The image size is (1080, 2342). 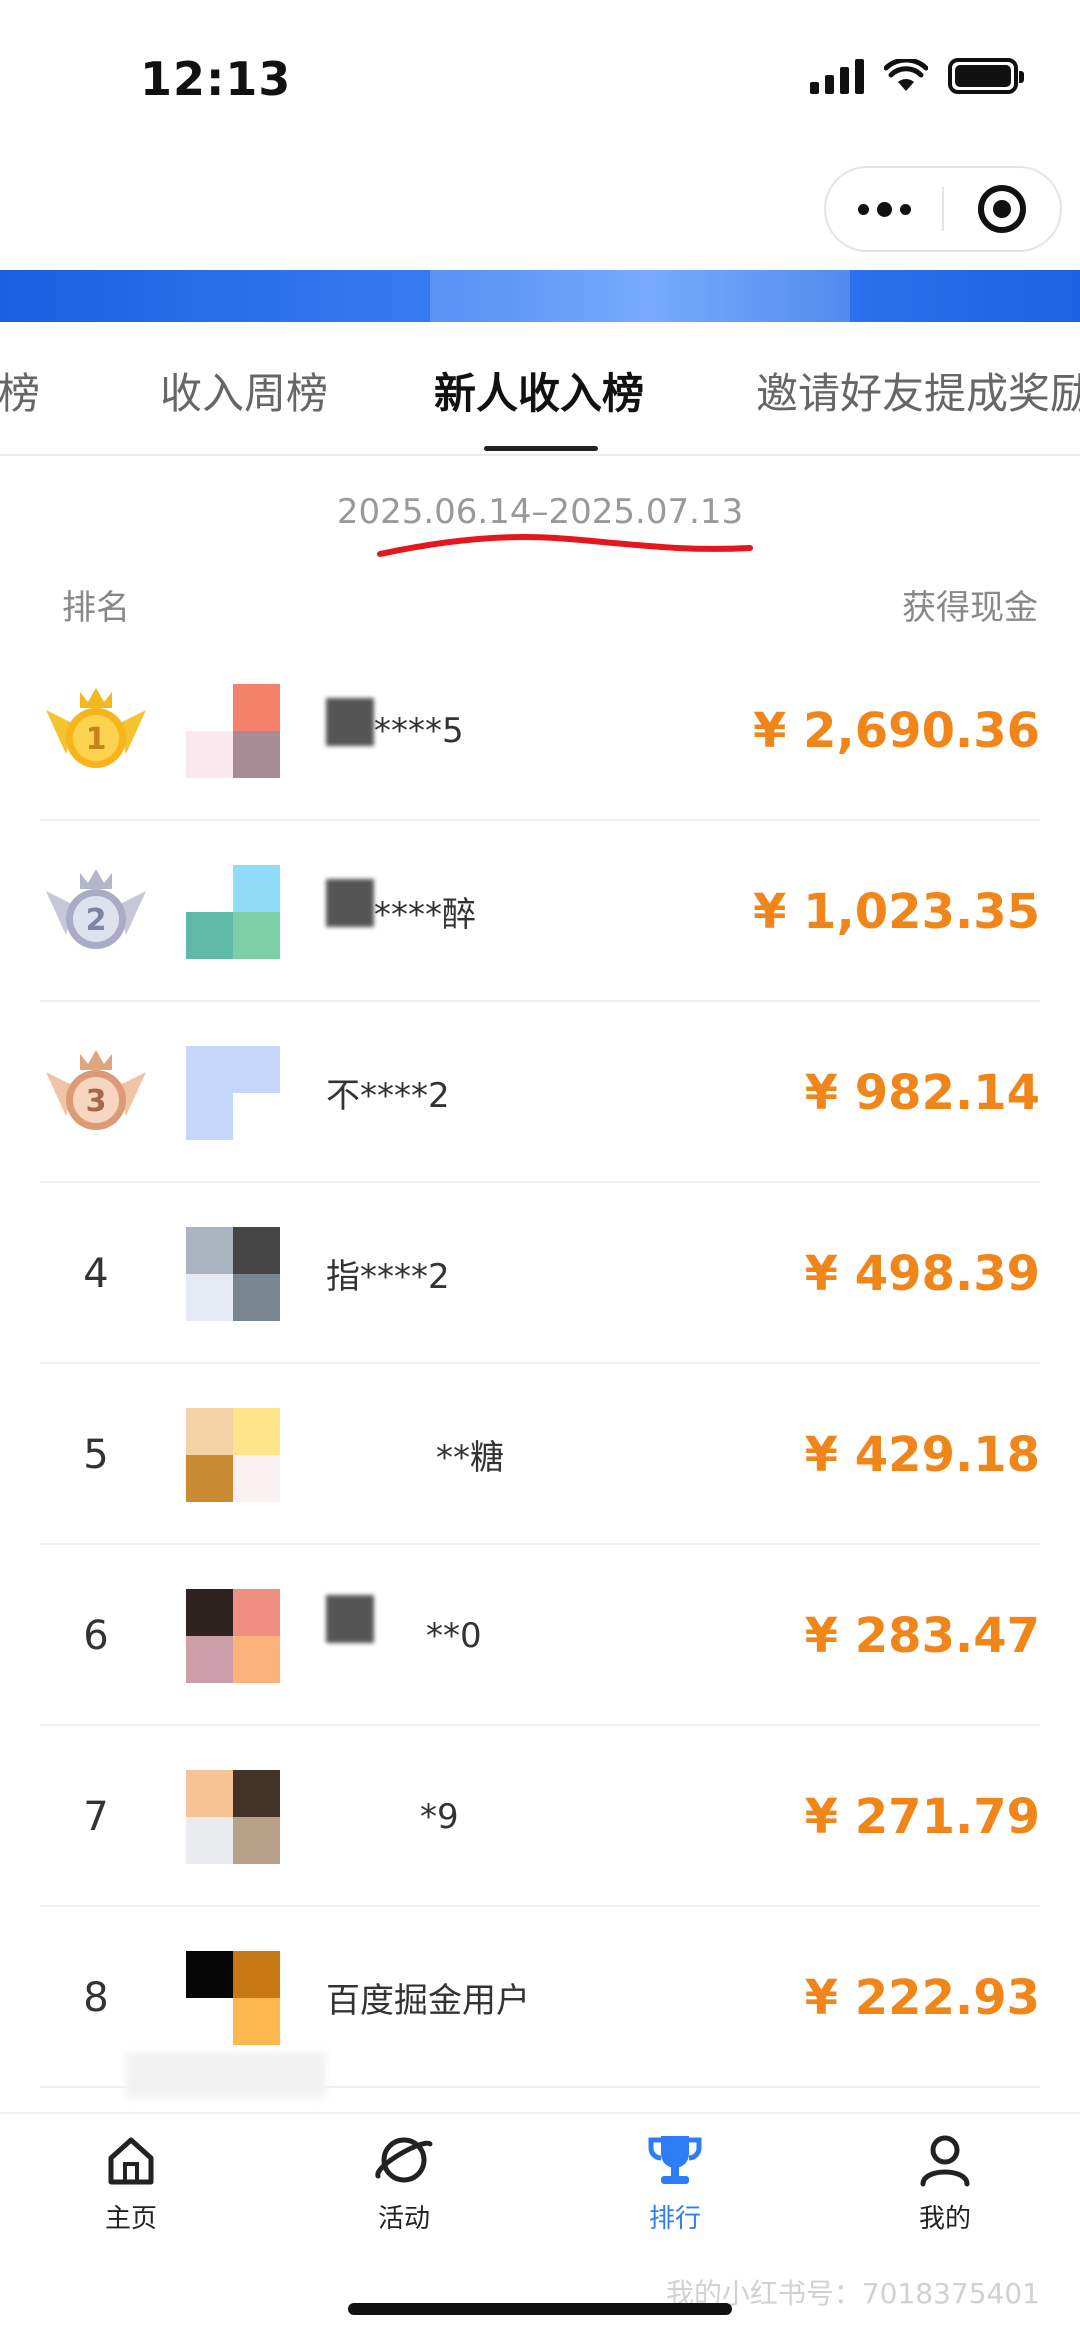 I want to click on tab-ranking: 入榜, so click(x=20, y=390).